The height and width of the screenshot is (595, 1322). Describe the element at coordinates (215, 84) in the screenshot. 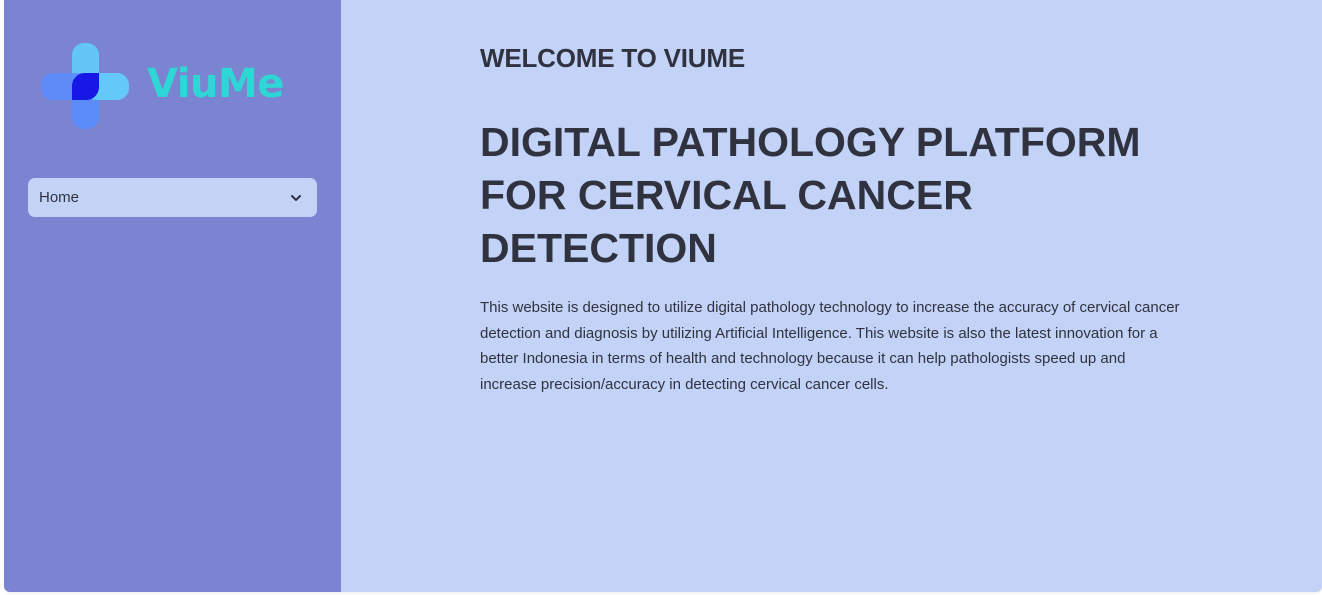

I see `brand-name: ViuMe` at that location.